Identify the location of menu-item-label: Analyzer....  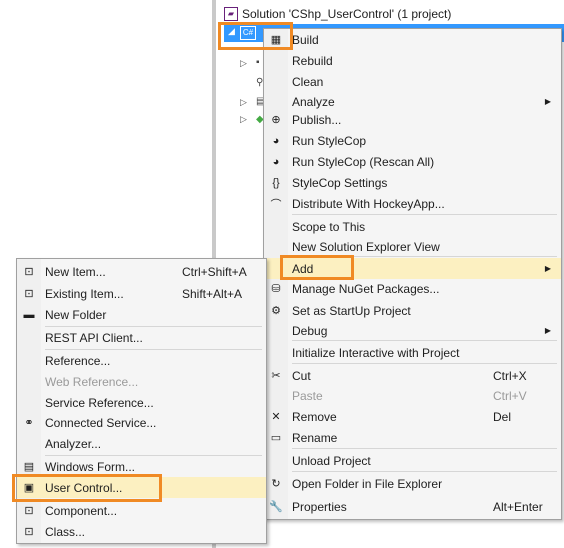
(73, 443).